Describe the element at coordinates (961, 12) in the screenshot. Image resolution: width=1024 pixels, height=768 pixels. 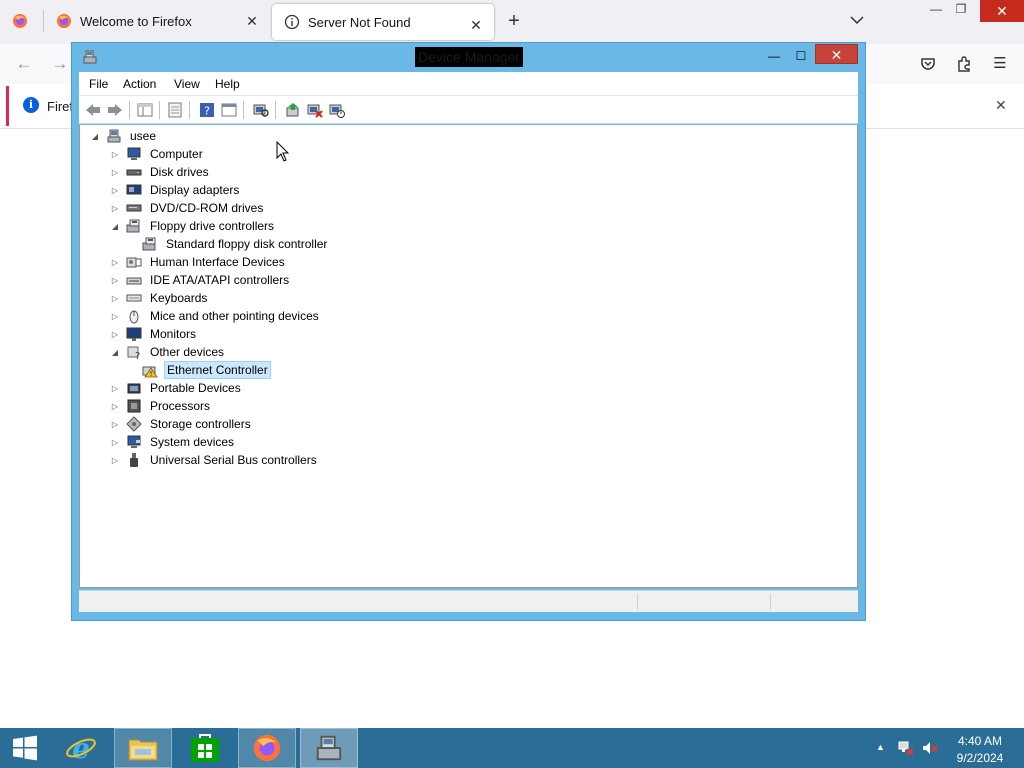
I see `restore-icon: ❐` at that location.